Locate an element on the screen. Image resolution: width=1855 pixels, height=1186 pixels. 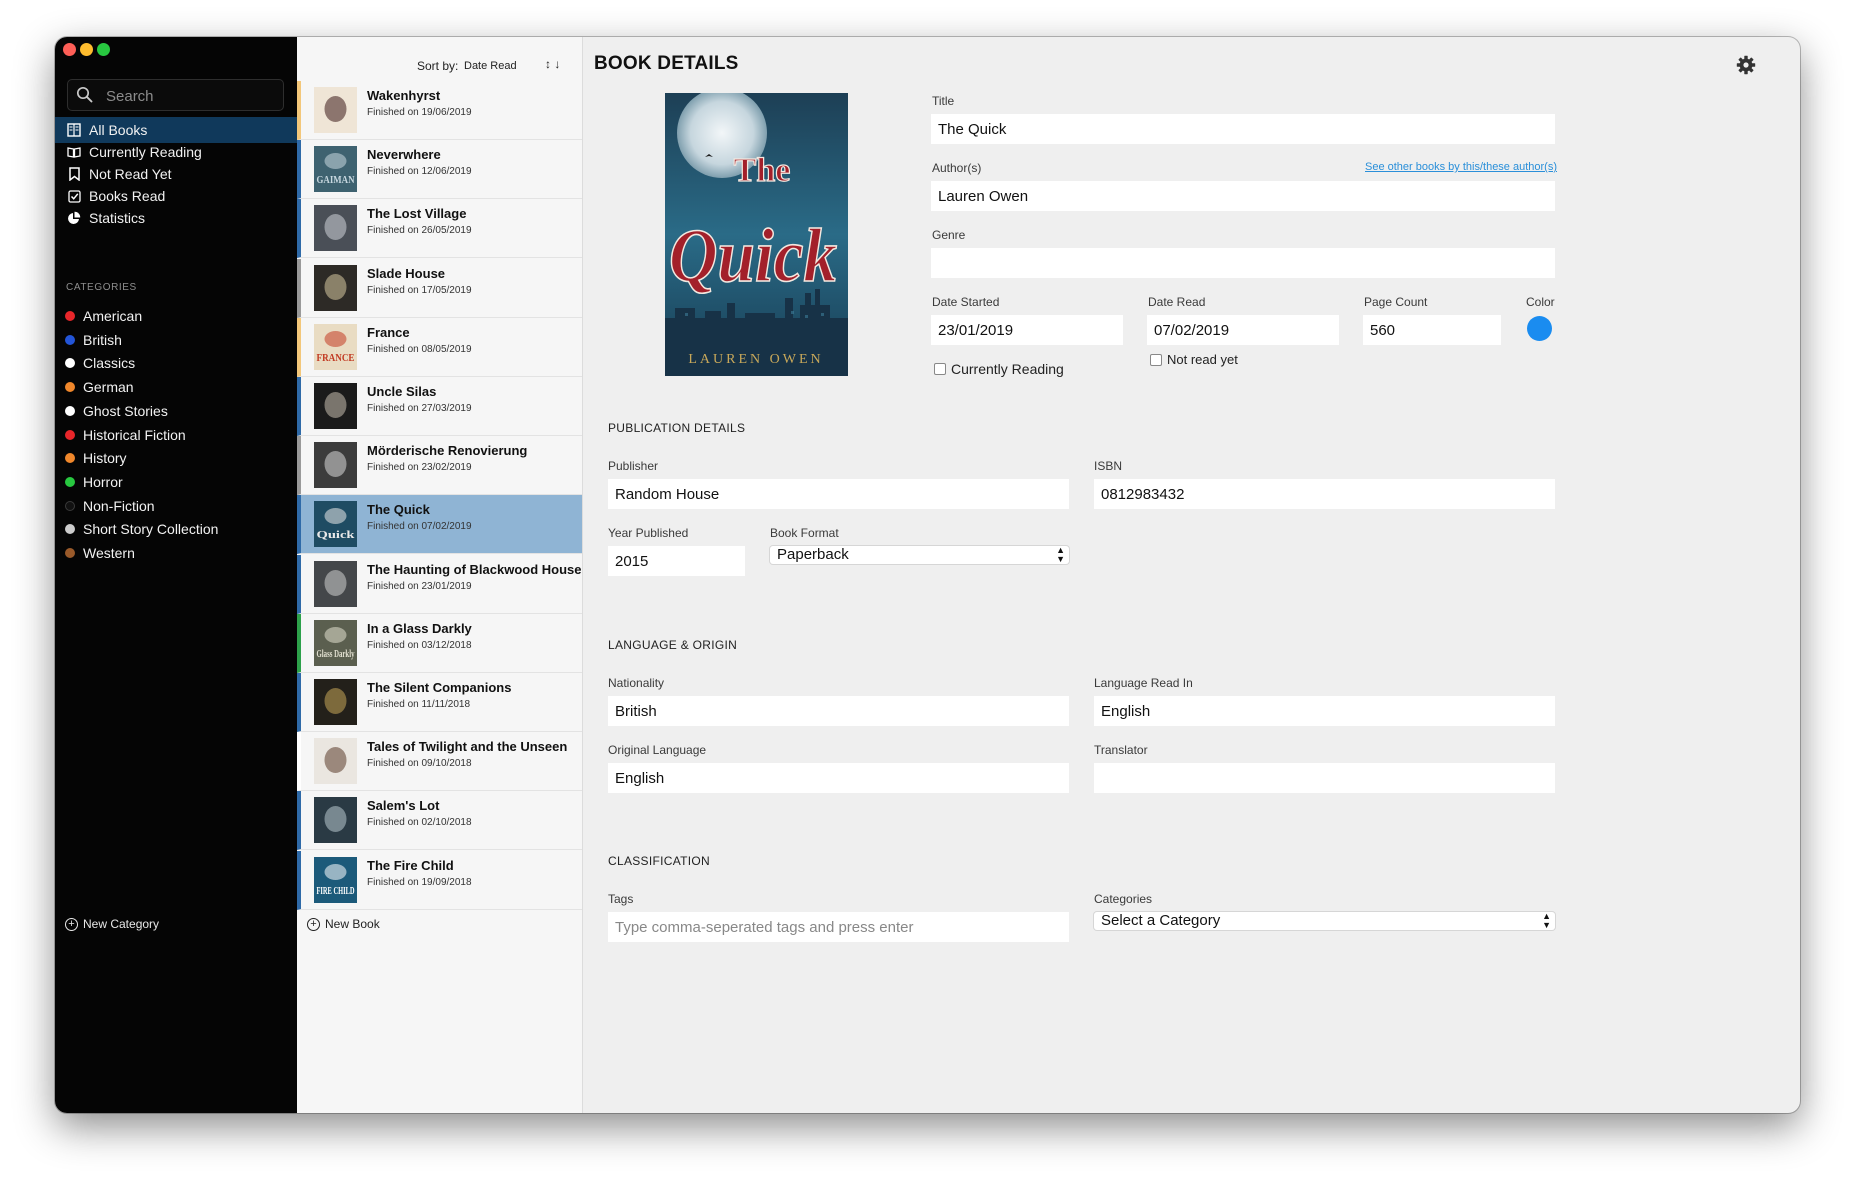
see-other-books-link: See other books by this/these author(s) is located at coordinates (1461, 167).